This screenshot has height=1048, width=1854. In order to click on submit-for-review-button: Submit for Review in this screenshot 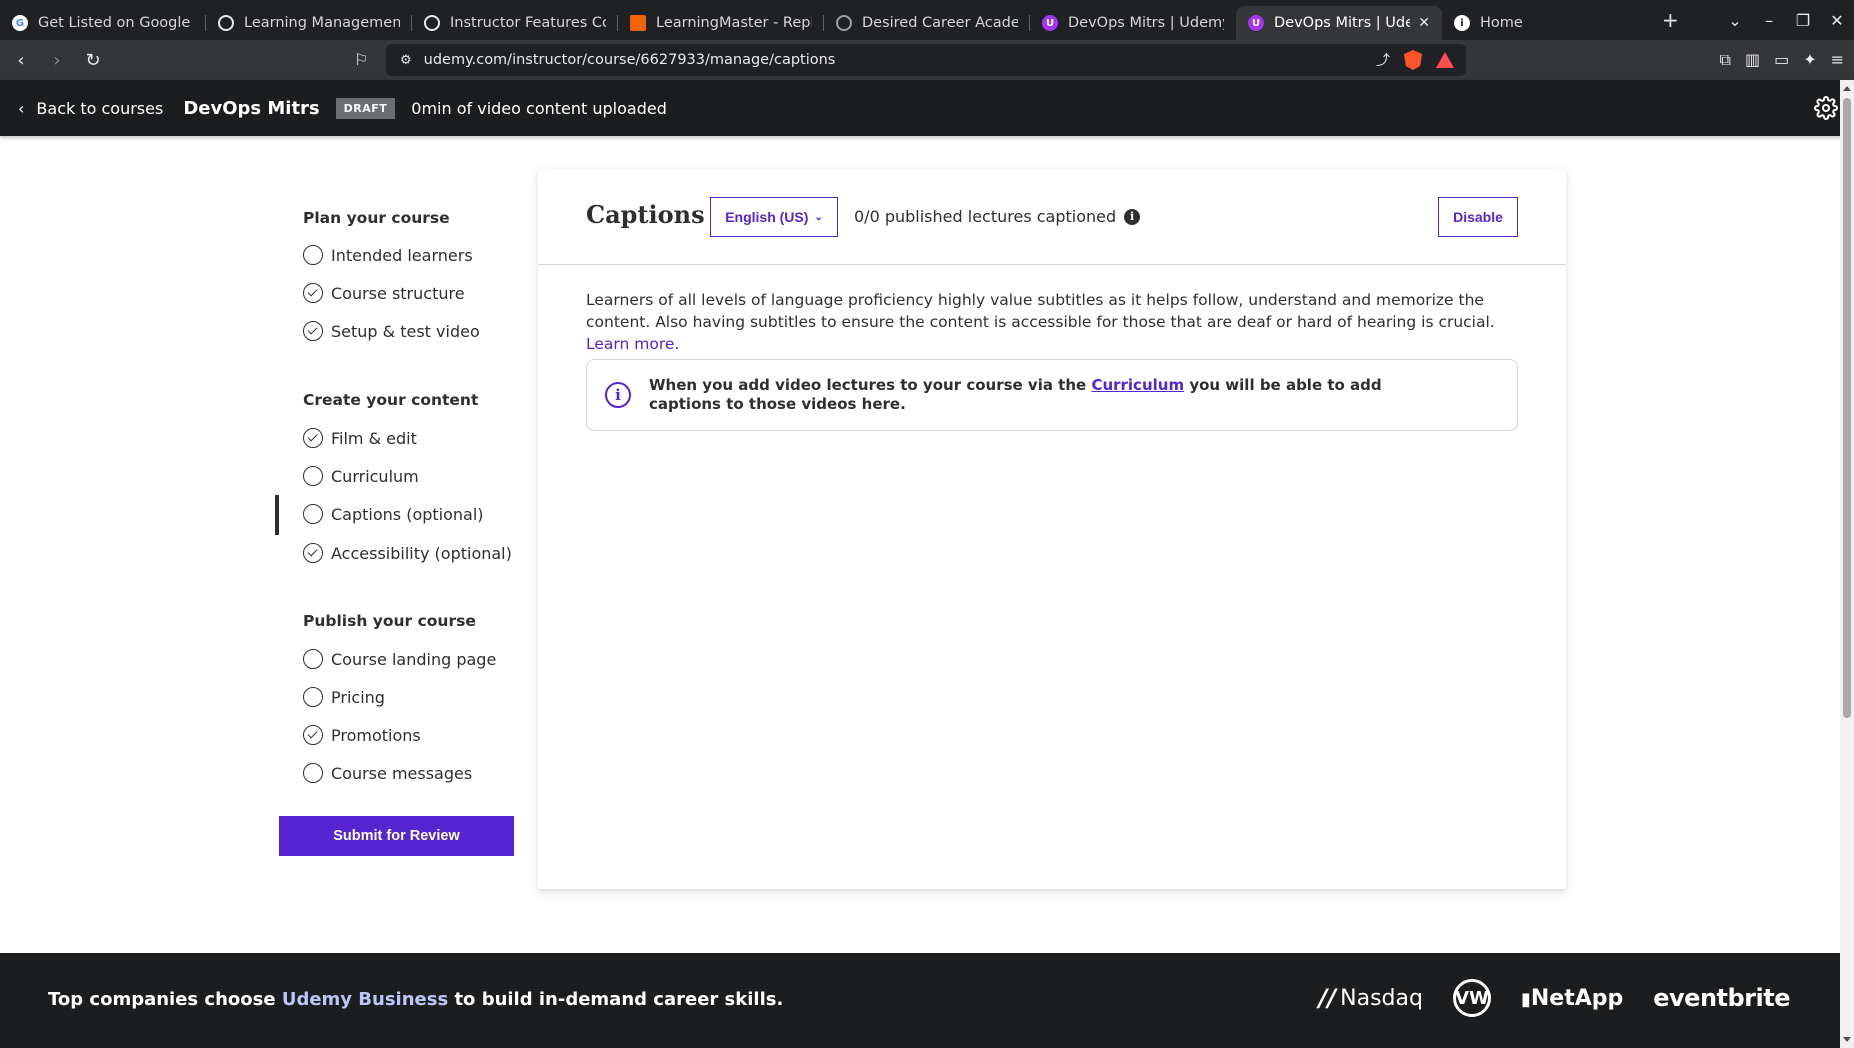, I will do `click(396, 836)`.